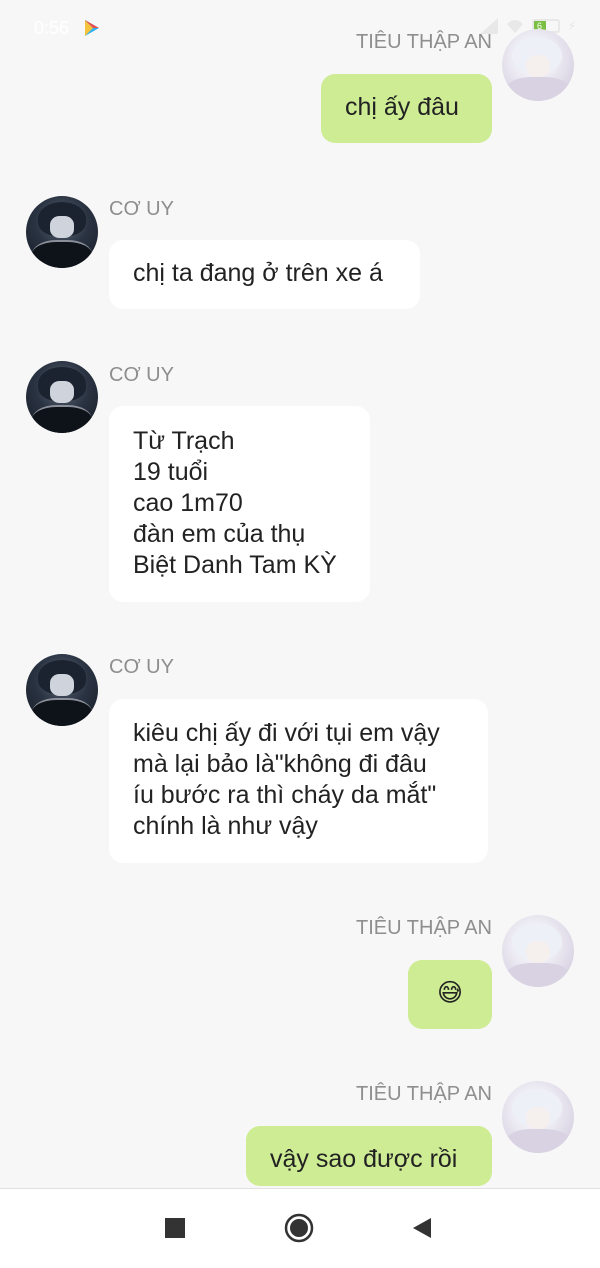 The image size is (600, 1268). What do you see at coordinates (571, 26) in the screenshot?
I see `charging-icon: ⚡` at bounding box center [571, 26].